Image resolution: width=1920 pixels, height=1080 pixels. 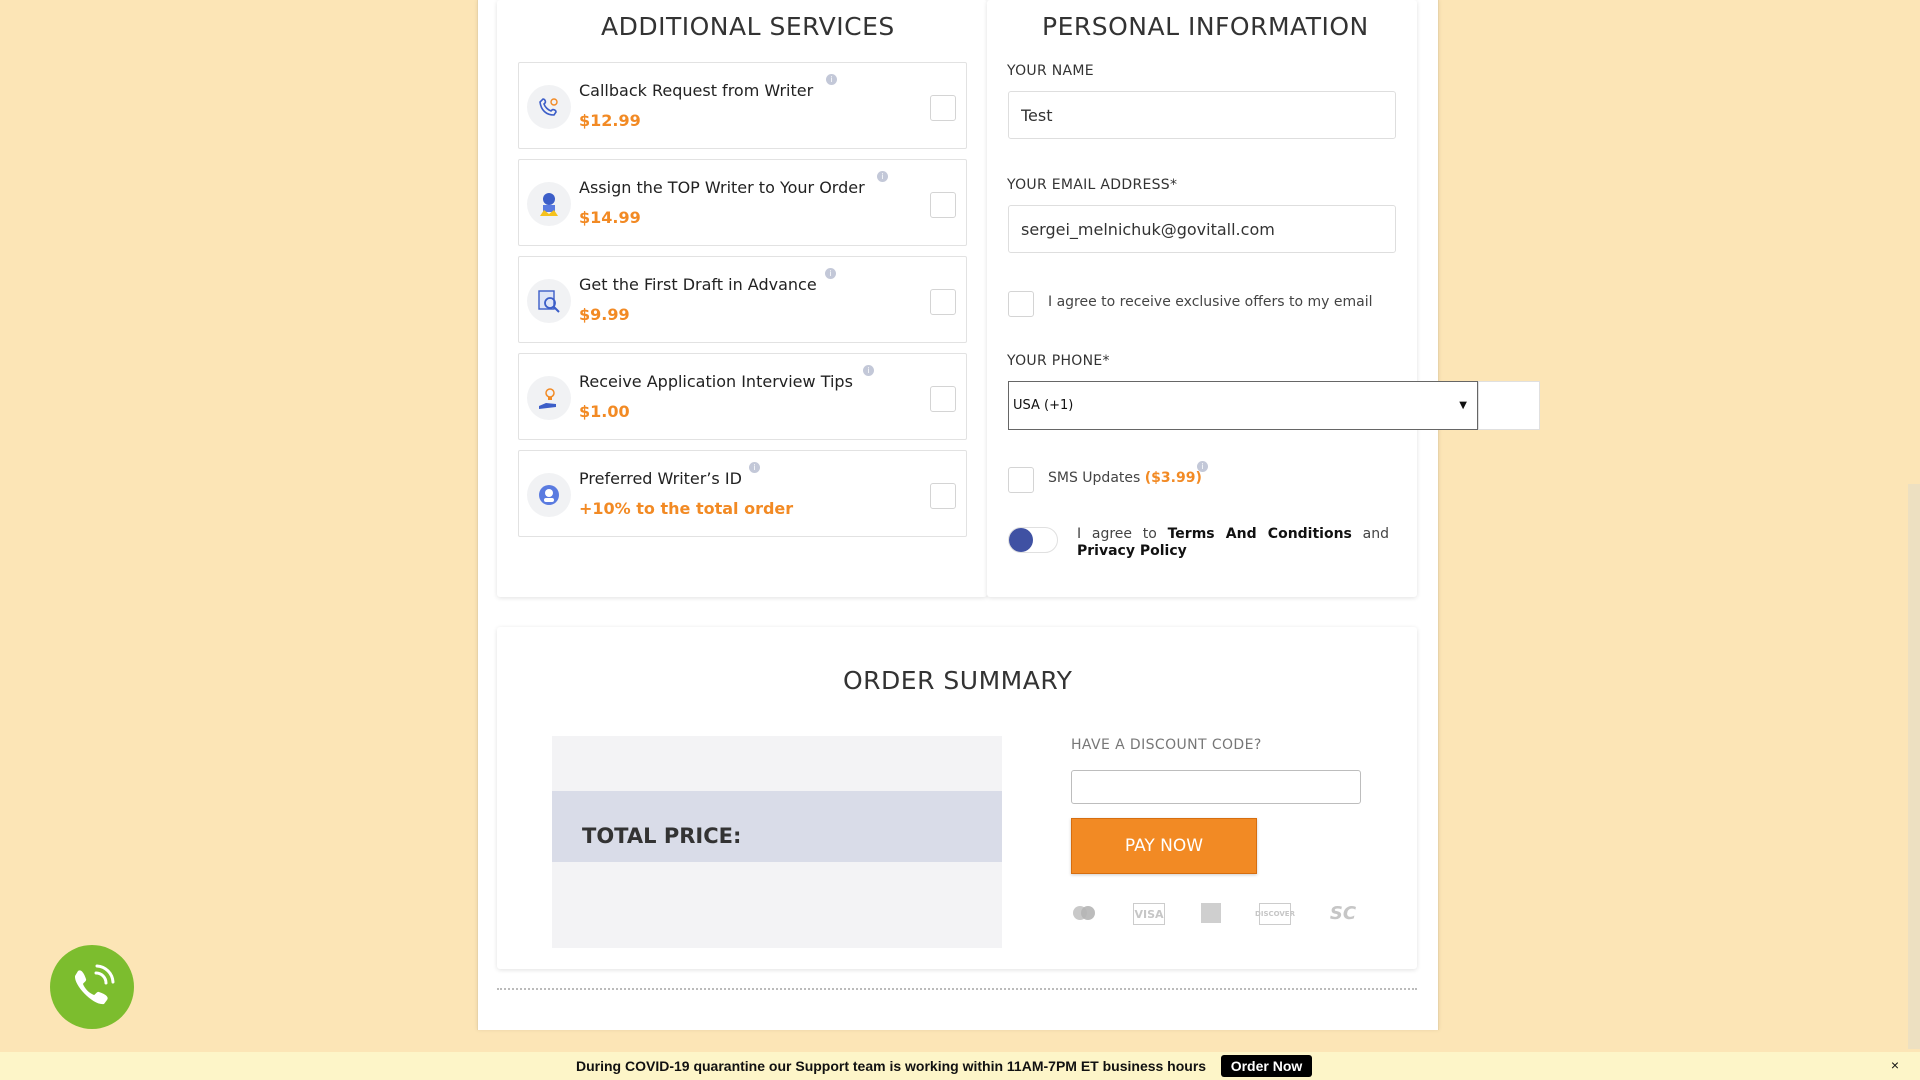 What do you see at coordinates (958, 680) in the screenshot?
I see `order-summary-title: ORDER SUMMARY` at bounding box center [958, 680].